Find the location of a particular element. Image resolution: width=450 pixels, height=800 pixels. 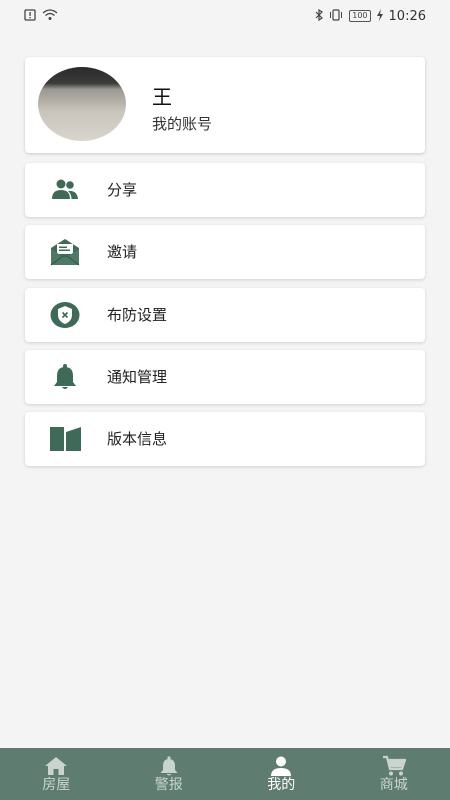

avatar is located at coordinates (82, 104).